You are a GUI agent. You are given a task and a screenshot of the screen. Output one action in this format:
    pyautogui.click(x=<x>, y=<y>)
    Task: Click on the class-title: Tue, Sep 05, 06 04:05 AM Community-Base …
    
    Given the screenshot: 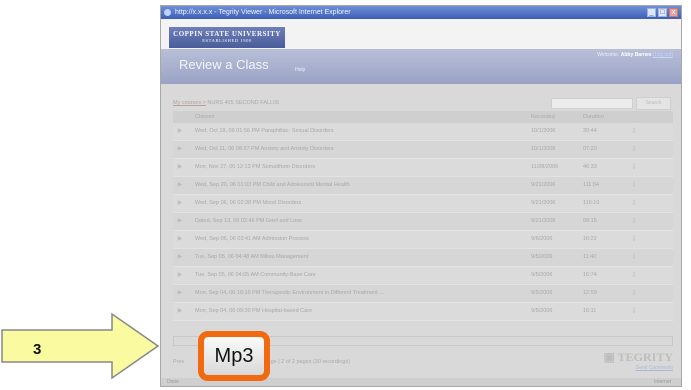 What is the action you would take?
    pyautogui.click(x=255, y=275)
    